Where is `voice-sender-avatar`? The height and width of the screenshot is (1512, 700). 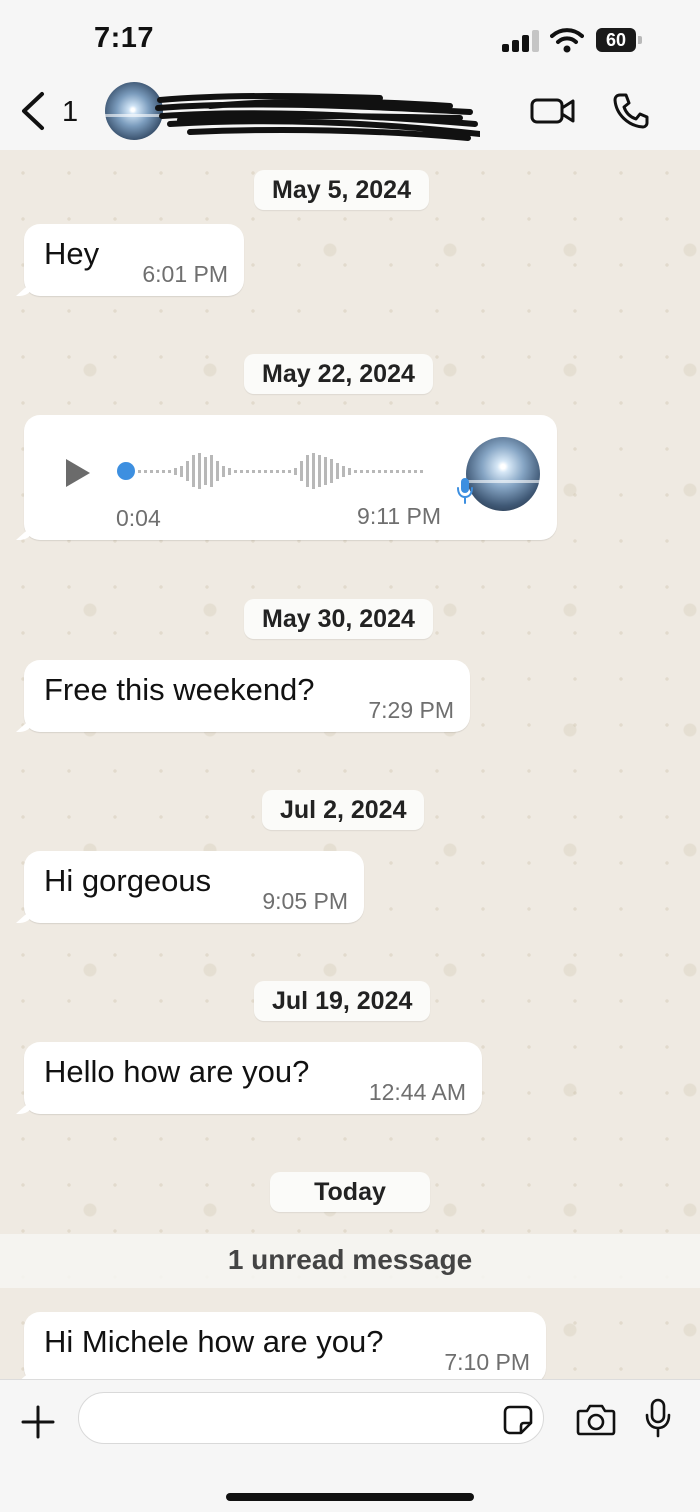
voice-sender-avatar is located at coordinates (503, 474).